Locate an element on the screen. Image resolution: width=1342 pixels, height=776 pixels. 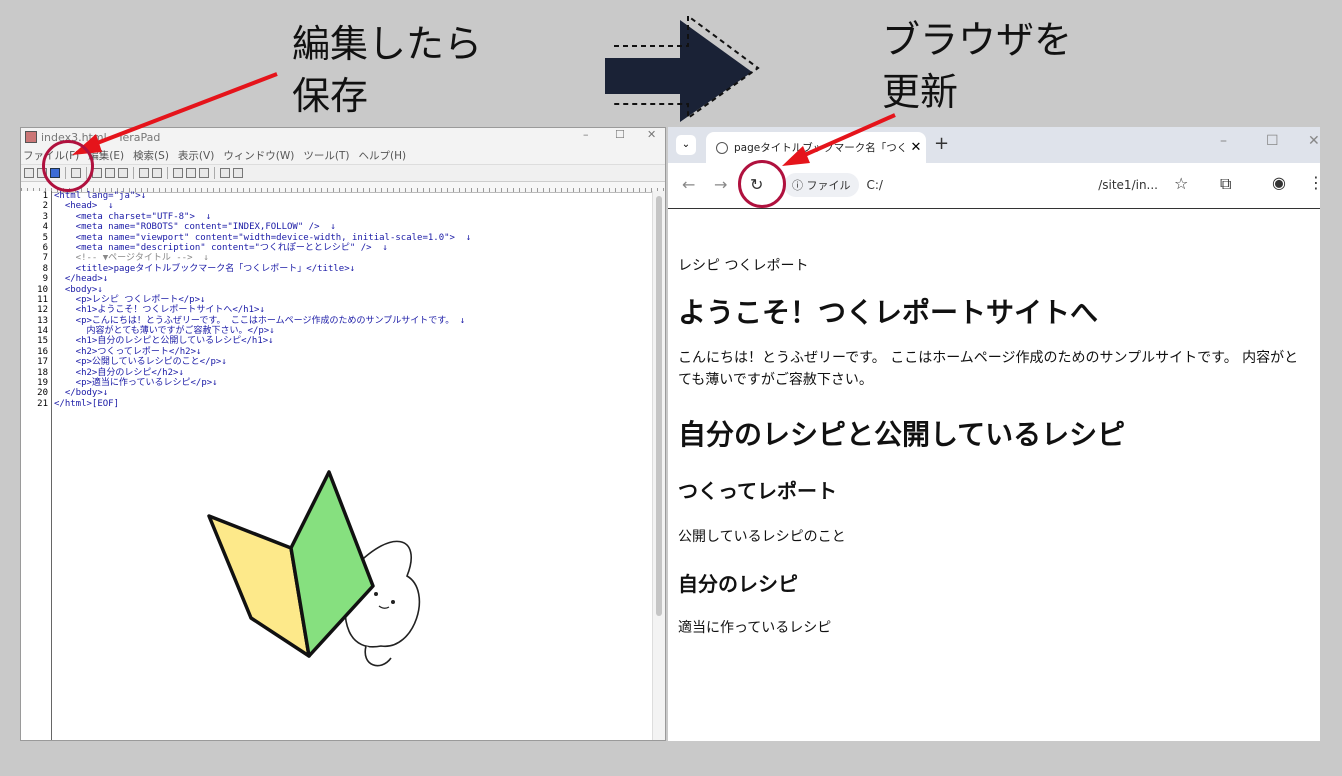
reload-highlight-circle is located at coordinates (762, 184).